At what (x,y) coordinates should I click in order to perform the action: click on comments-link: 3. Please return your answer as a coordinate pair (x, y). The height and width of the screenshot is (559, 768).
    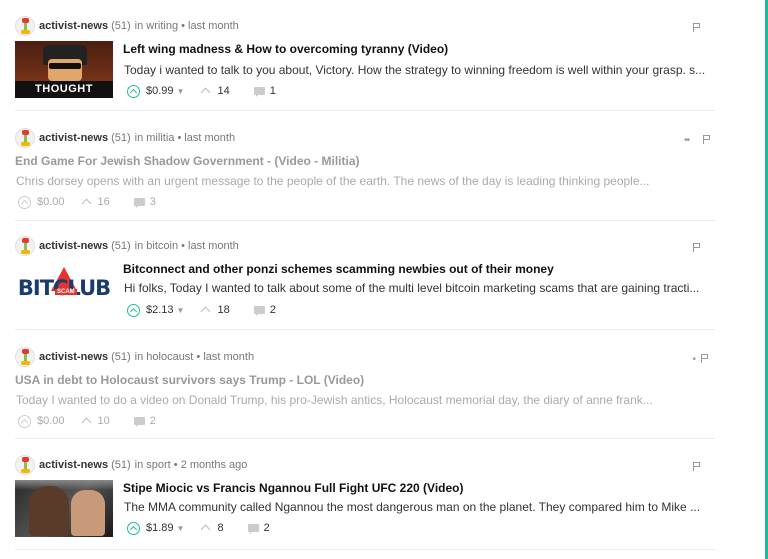
    Looking at the image, I should click on (144, 202).